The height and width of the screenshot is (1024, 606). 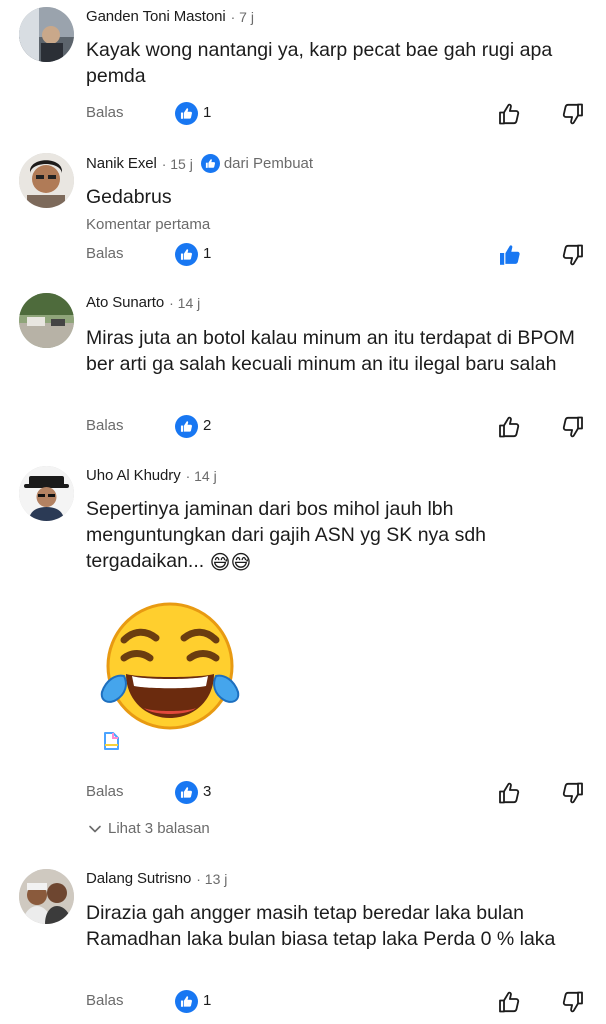 What do you see at coordinates (95, 828) in the screenshot?
I see `chevron-down-icon` at bounding box center [95, 828].